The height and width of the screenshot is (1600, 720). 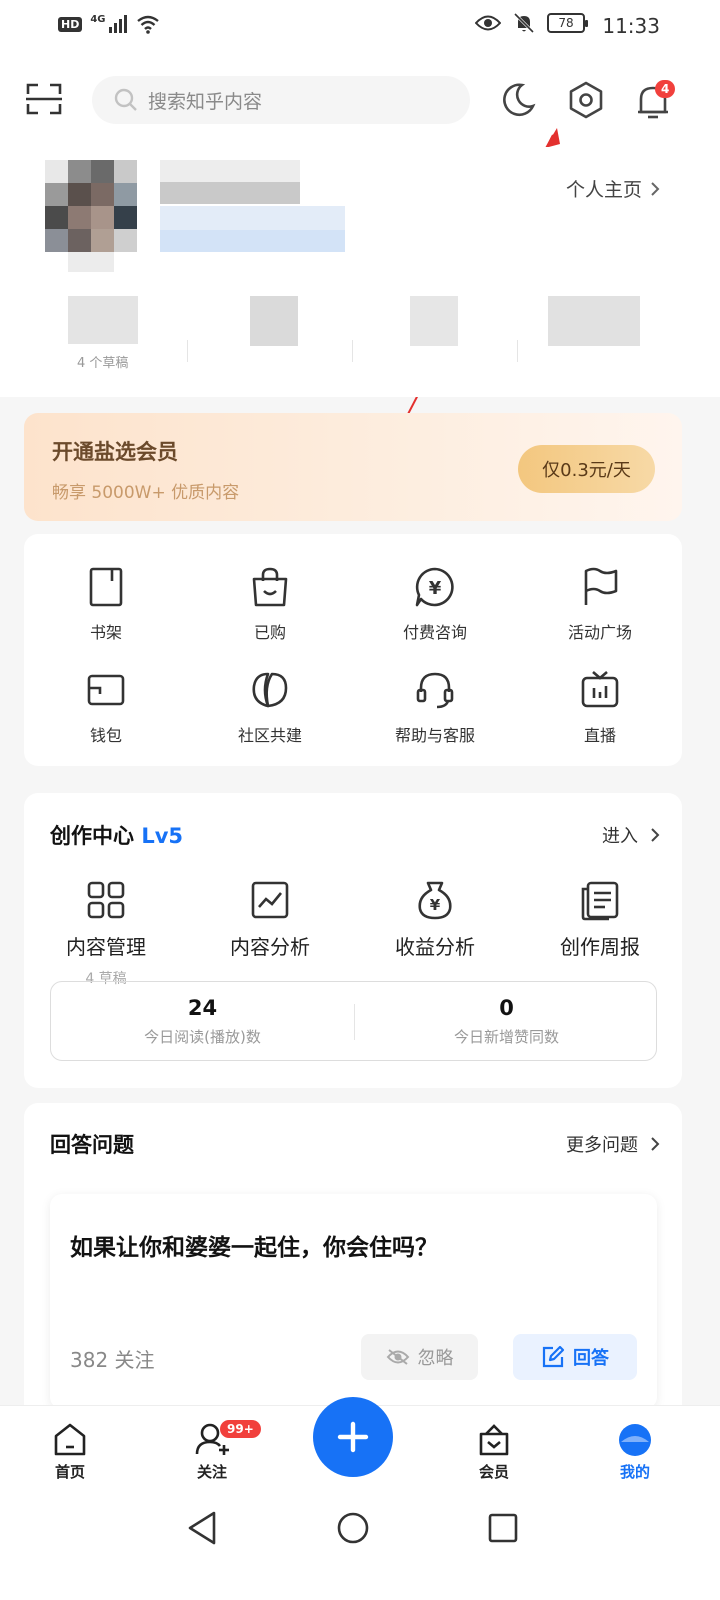 I want to click on search-icon, so click(x=125, y=99).